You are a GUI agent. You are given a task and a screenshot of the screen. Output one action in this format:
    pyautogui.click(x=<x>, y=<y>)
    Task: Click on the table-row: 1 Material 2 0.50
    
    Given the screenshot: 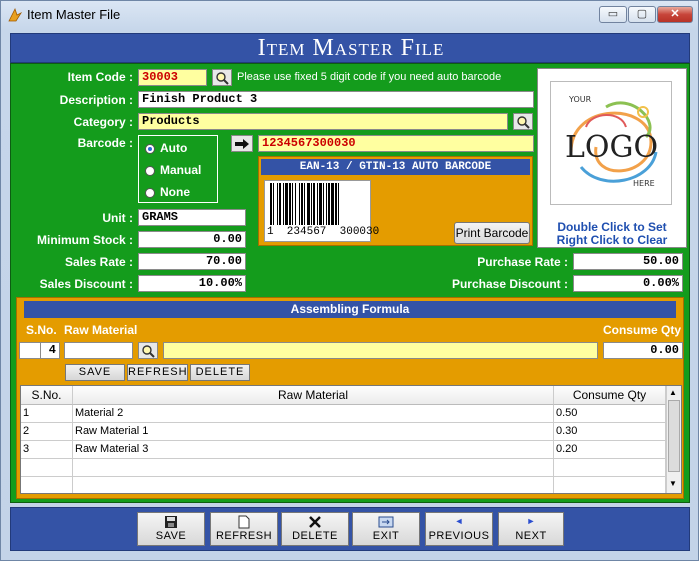 What is the action you would take?
    pyautogui.click(x=343, y=414)
    